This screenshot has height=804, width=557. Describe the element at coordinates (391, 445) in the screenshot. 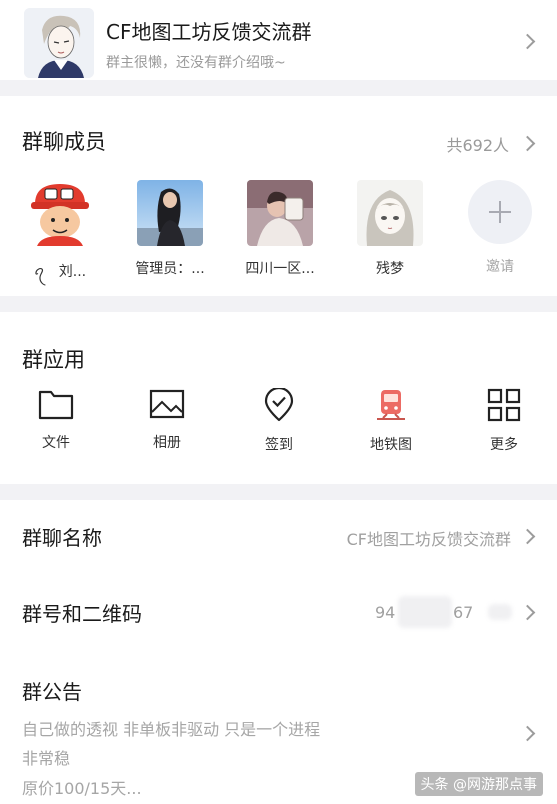

I see `app-label: 地铁图` at that location.